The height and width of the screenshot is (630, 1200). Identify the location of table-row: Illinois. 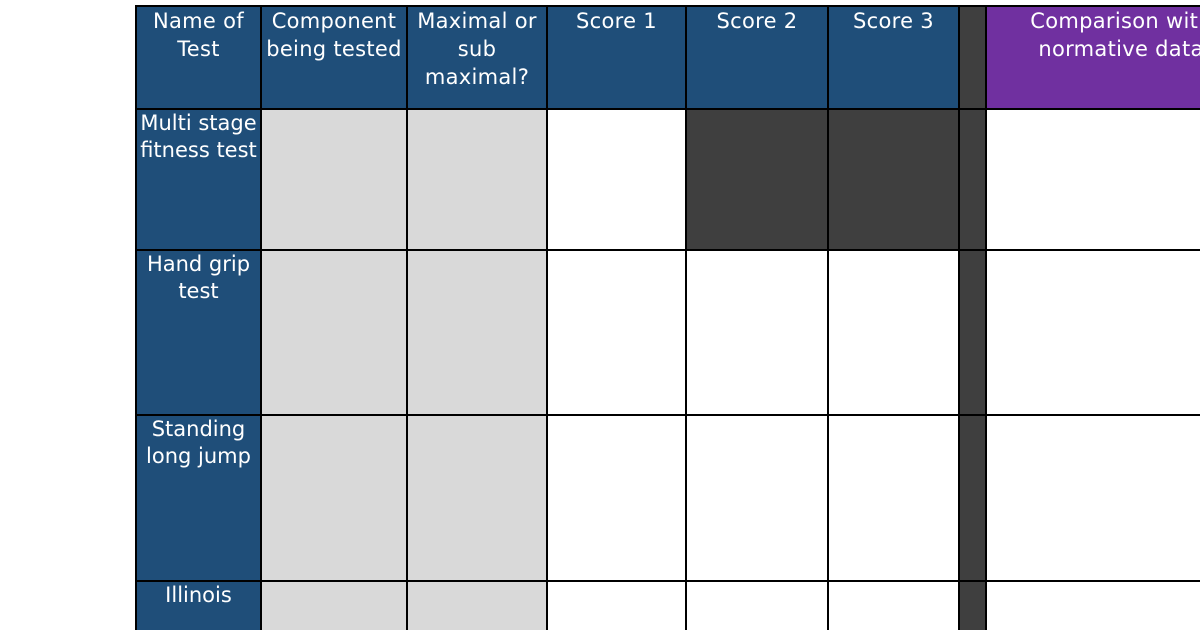
(667, 605).